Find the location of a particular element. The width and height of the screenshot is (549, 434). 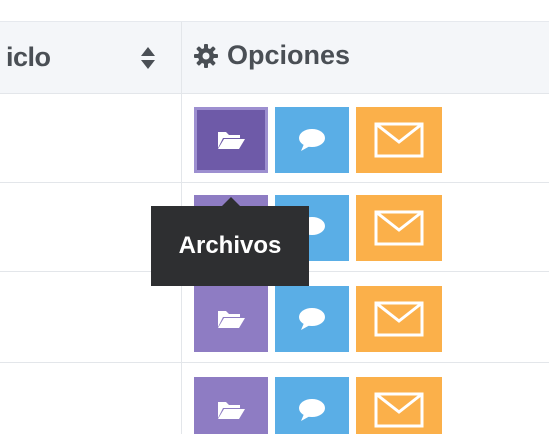

top-strip is located at coordinates (274, 11).